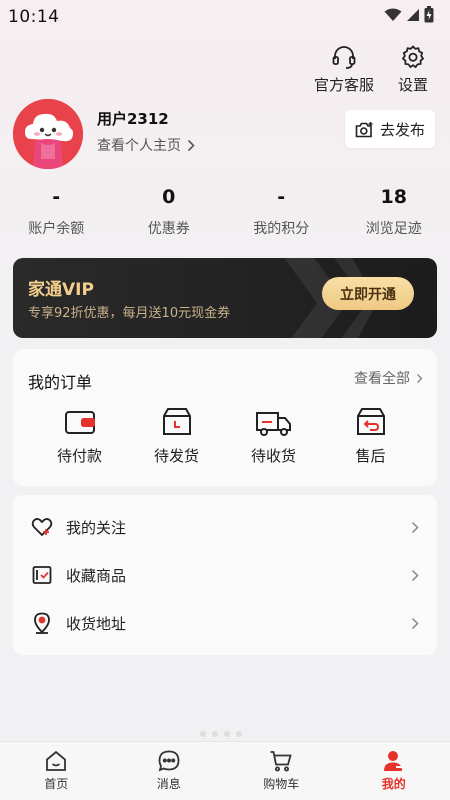 The height and width of the screenshot is (800, 450). I want to click on settings-button: 设置, so click(413, 69).